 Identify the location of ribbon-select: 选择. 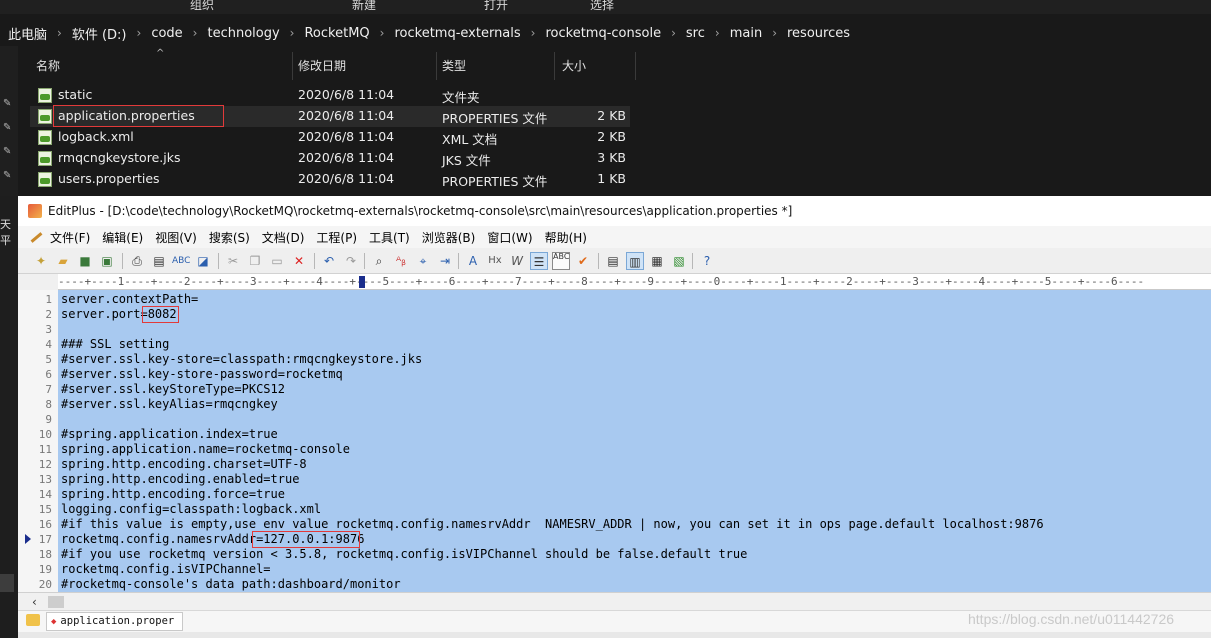
(602, 6).